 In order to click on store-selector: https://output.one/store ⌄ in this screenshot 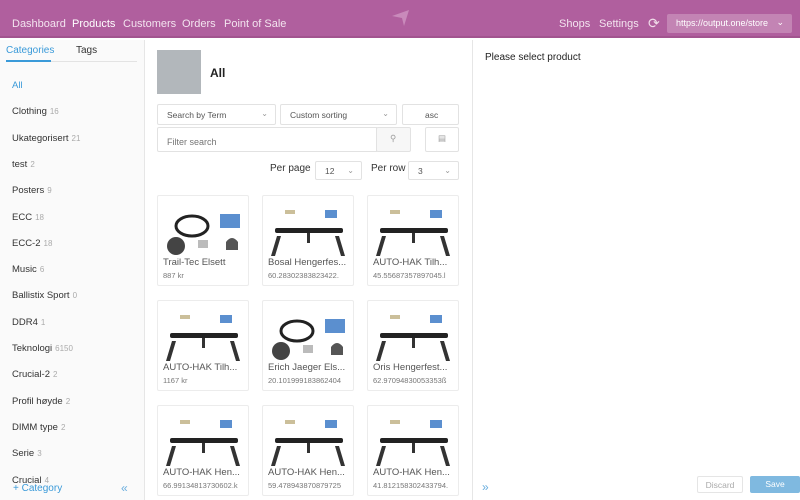, I will do `click(729, 23)`.